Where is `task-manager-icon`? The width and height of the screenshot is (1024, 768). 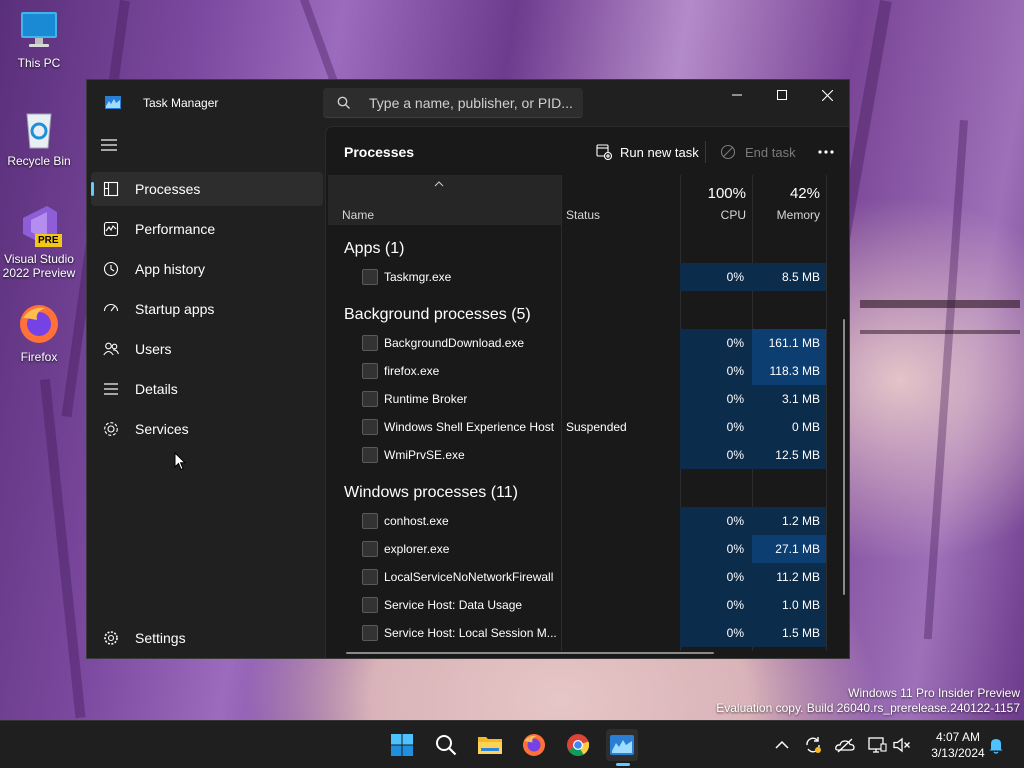
task-manager-icon is located at coordinates (622, 745).